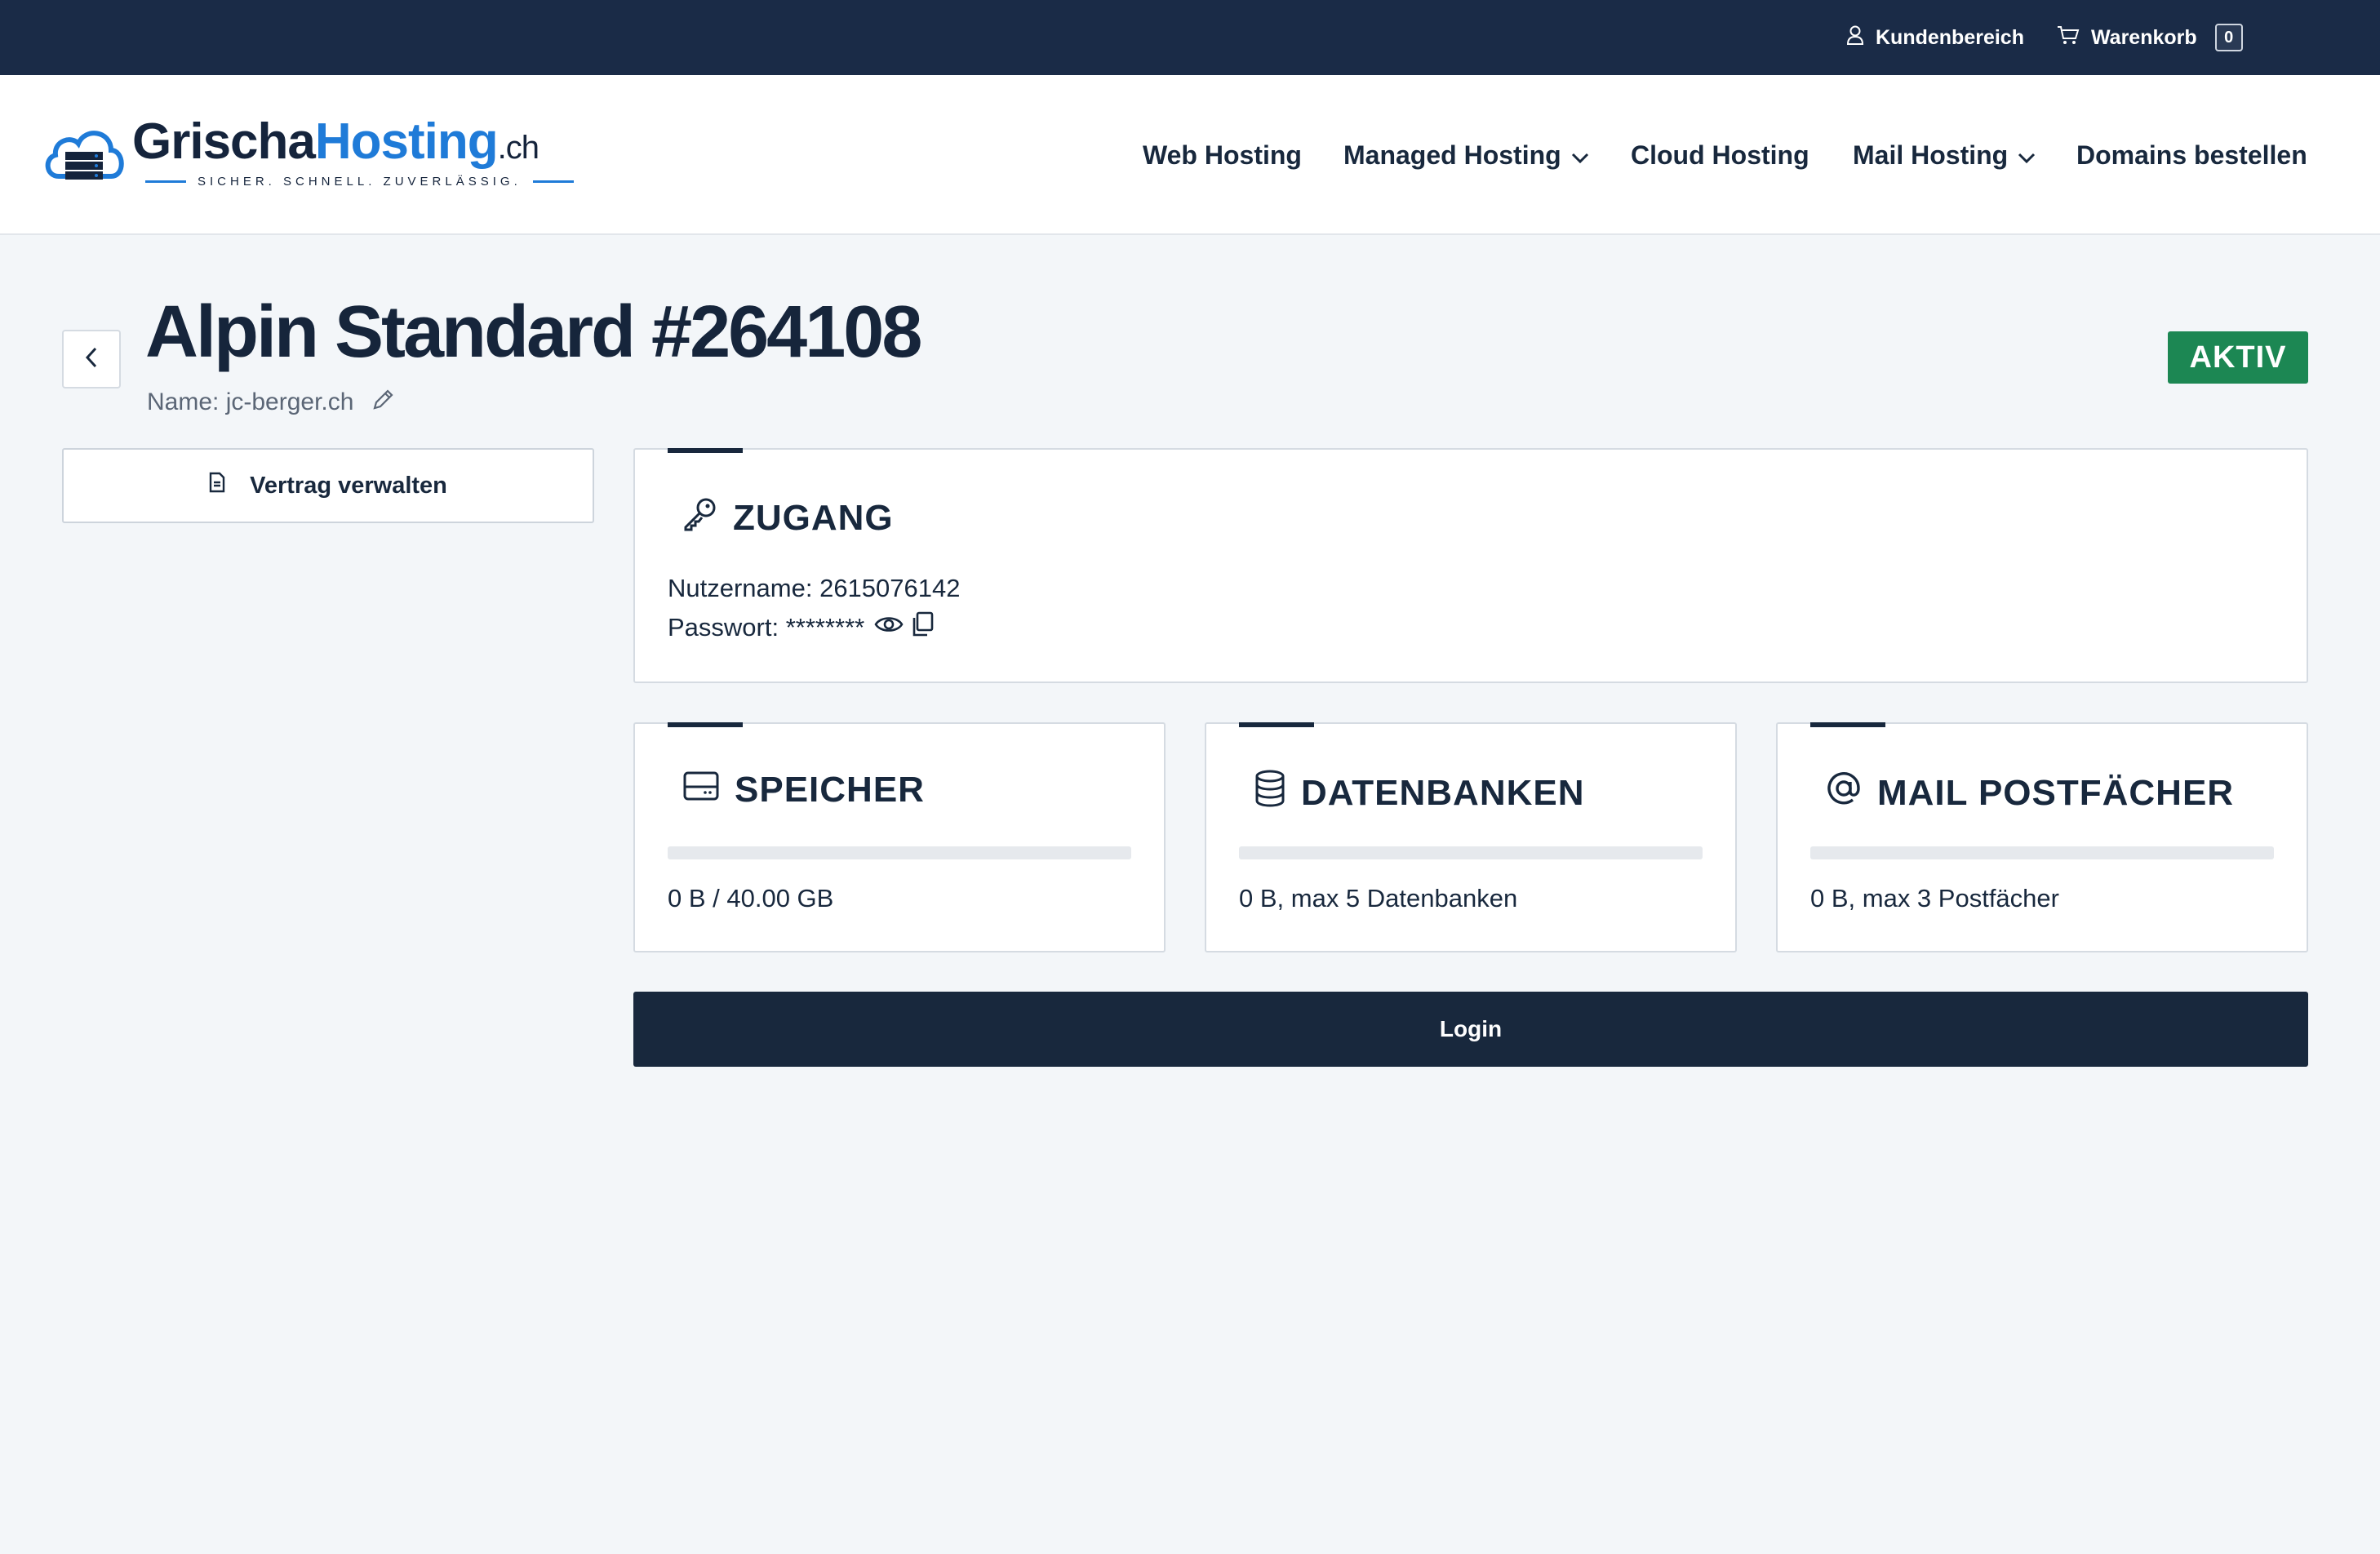 The height and width of the screenshot is (1554, 2380). I want to click on contract-name: Name: jc-berger.ch, so click(251, 401).